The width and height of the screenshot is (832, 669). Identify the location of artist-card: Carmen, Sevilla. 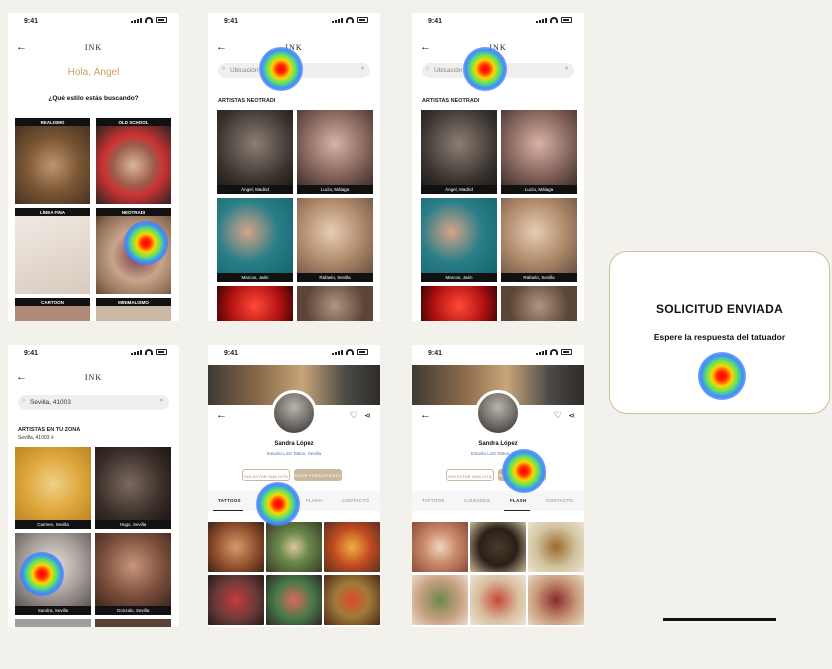
(53, 488).